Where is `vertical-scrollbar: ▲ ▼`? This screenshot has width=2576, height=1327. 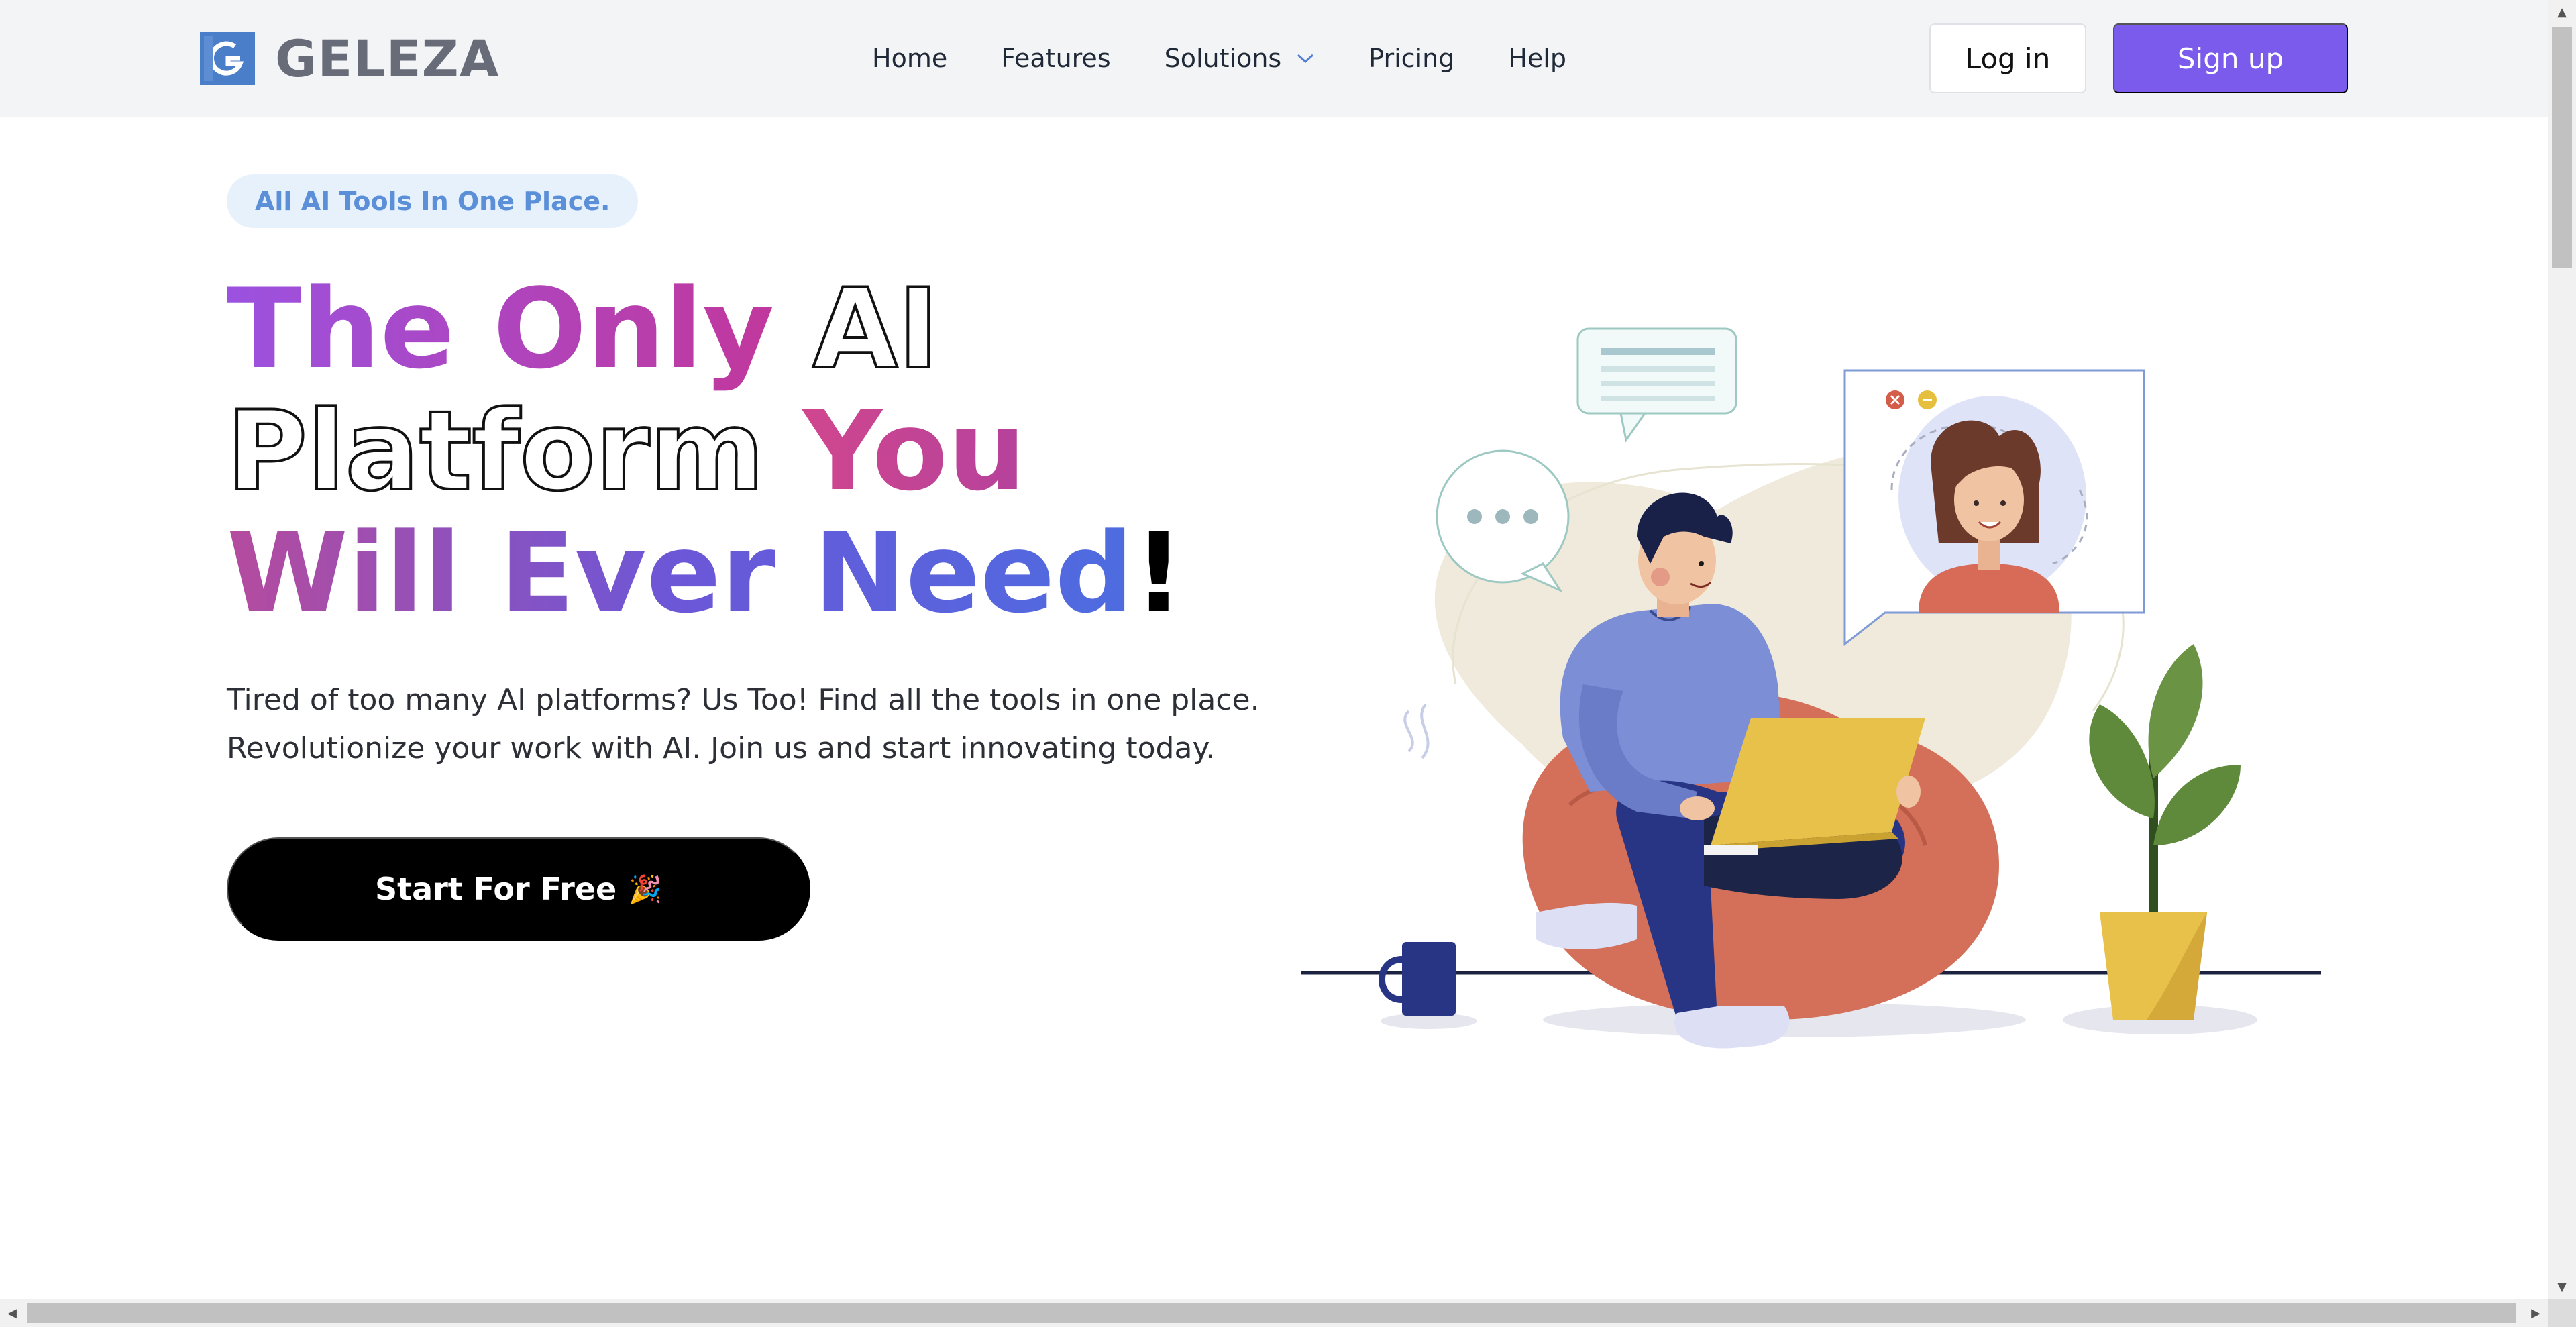 vertical-scrollbar: ▲ ▼ is located at coordinates (2562, 649).